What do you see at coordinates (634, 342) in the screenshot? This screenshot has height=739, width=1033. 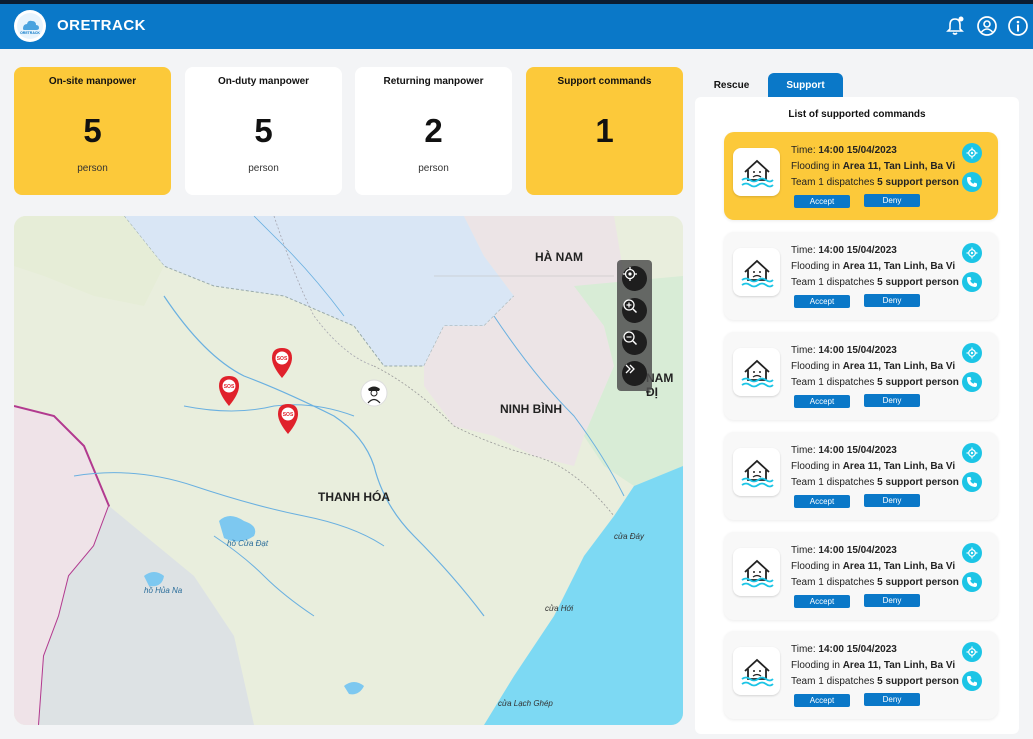 I see `zoom-out-icon` at bounding box center [634, 342].